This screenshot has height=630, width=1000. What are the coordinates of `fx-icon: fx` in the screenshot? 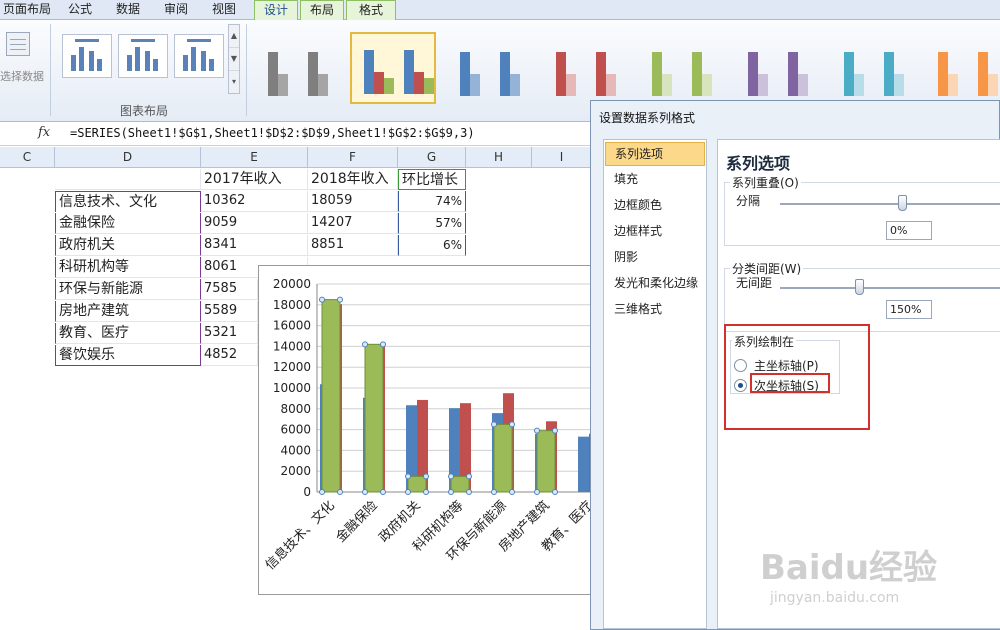 It's located at (44, 132).